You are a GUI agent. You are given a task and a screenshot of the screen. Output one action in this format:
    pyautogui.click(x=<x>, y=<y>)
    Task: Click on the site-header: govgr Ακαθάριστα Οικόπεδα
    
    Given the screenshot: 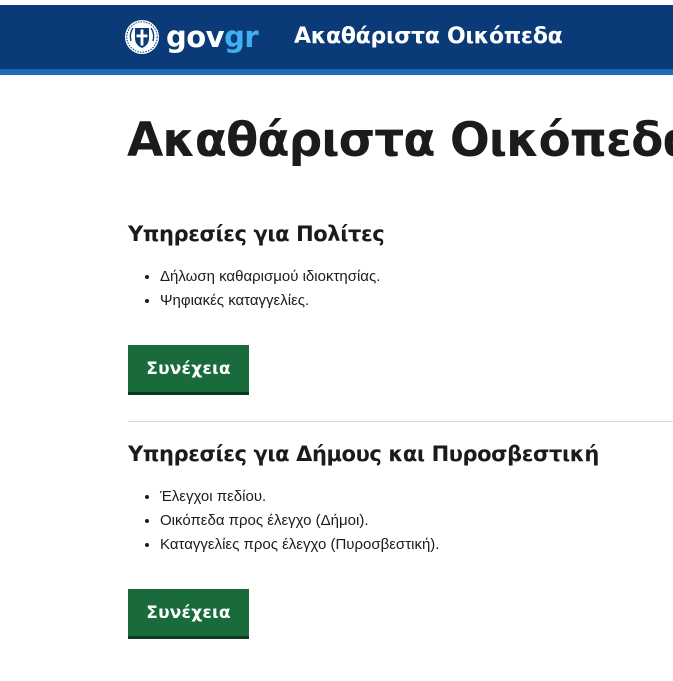 What is the action you would take?
    pyautogui.click(x=336, y=40)
    